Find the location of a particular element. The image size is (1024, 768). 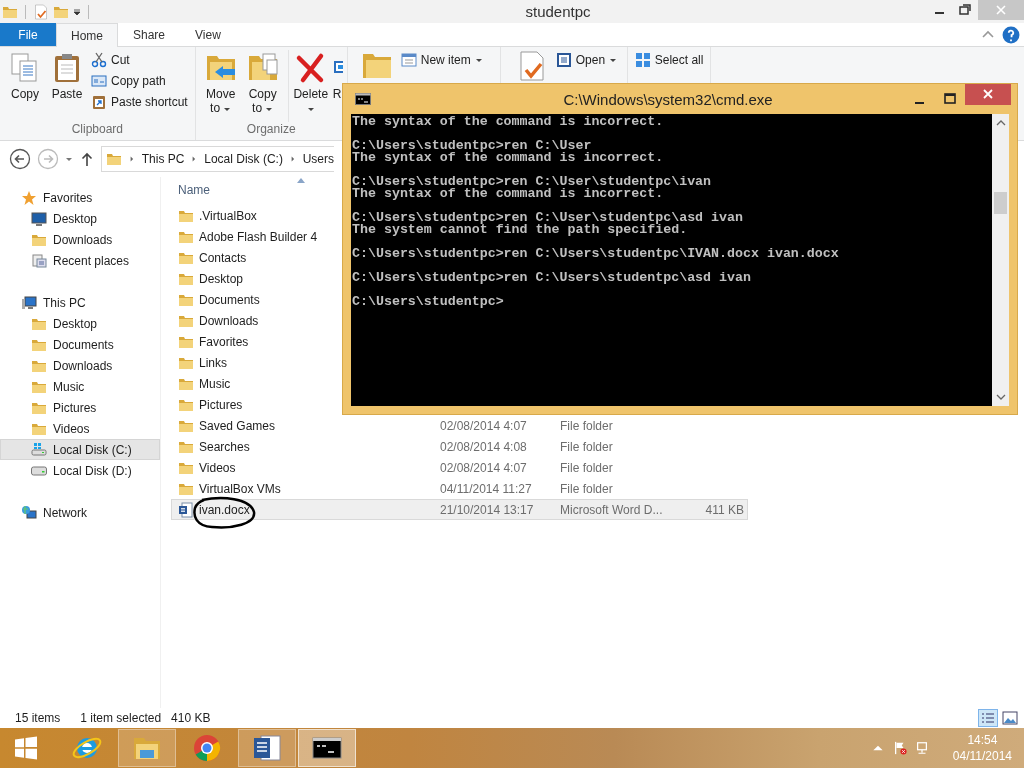

ribbon-button: Copy is located at coordinates (25, 86).